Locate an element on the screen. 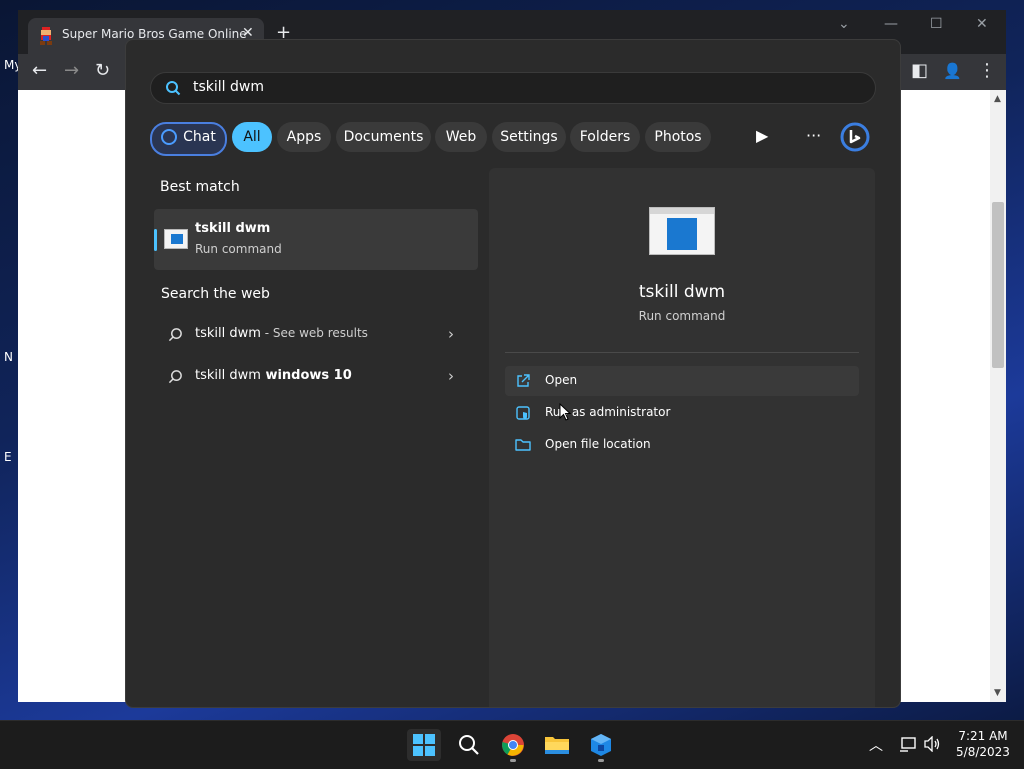 Image resolution: width=1024 pixels, height=769 pixels. scrollbar: ▲ ▼ is located at coordinates (998, 396).